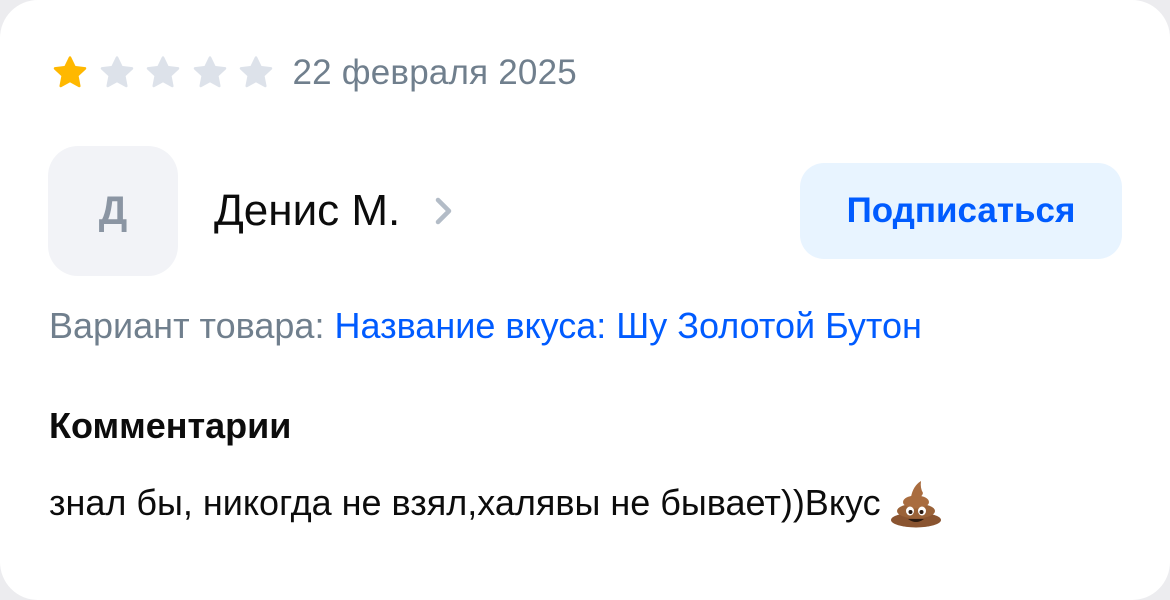 The height and width of the screenshot is (600, 1170). I want to click on author-profile-link: Денис М., so click(334, 211).